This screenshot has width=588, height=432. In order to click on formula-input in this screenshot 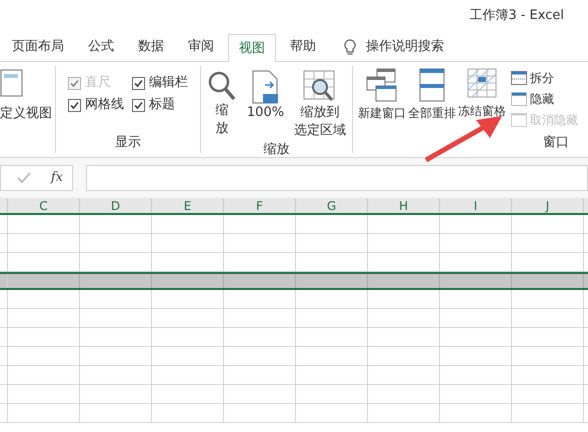, I will do `click(337, 178)`.